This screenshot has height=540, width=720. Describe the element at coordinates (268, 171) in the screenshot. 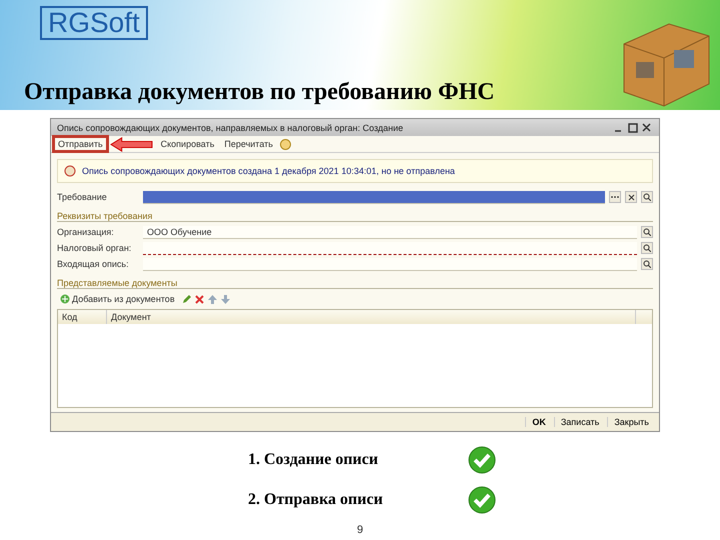

I see `info-text: Опись сопровождающих документов создана 1 декабря 2021 10:34:01, но не отправлена` at that location.